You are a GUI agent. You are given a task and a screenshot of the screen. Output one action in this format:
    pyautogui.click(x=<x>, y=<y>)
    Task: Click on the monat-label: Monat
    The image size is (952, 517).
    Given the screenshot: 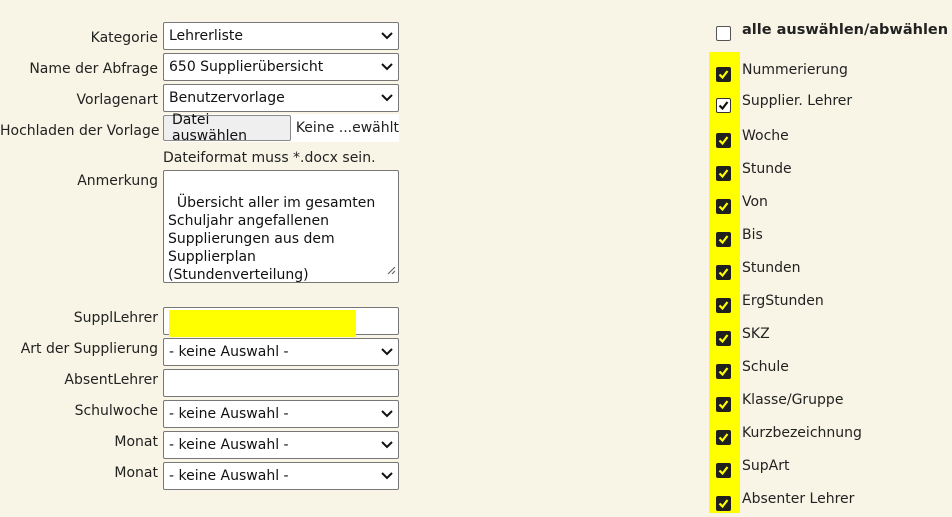 What is the action you would take?
    pyautogui.click(x=136, y=442)
    